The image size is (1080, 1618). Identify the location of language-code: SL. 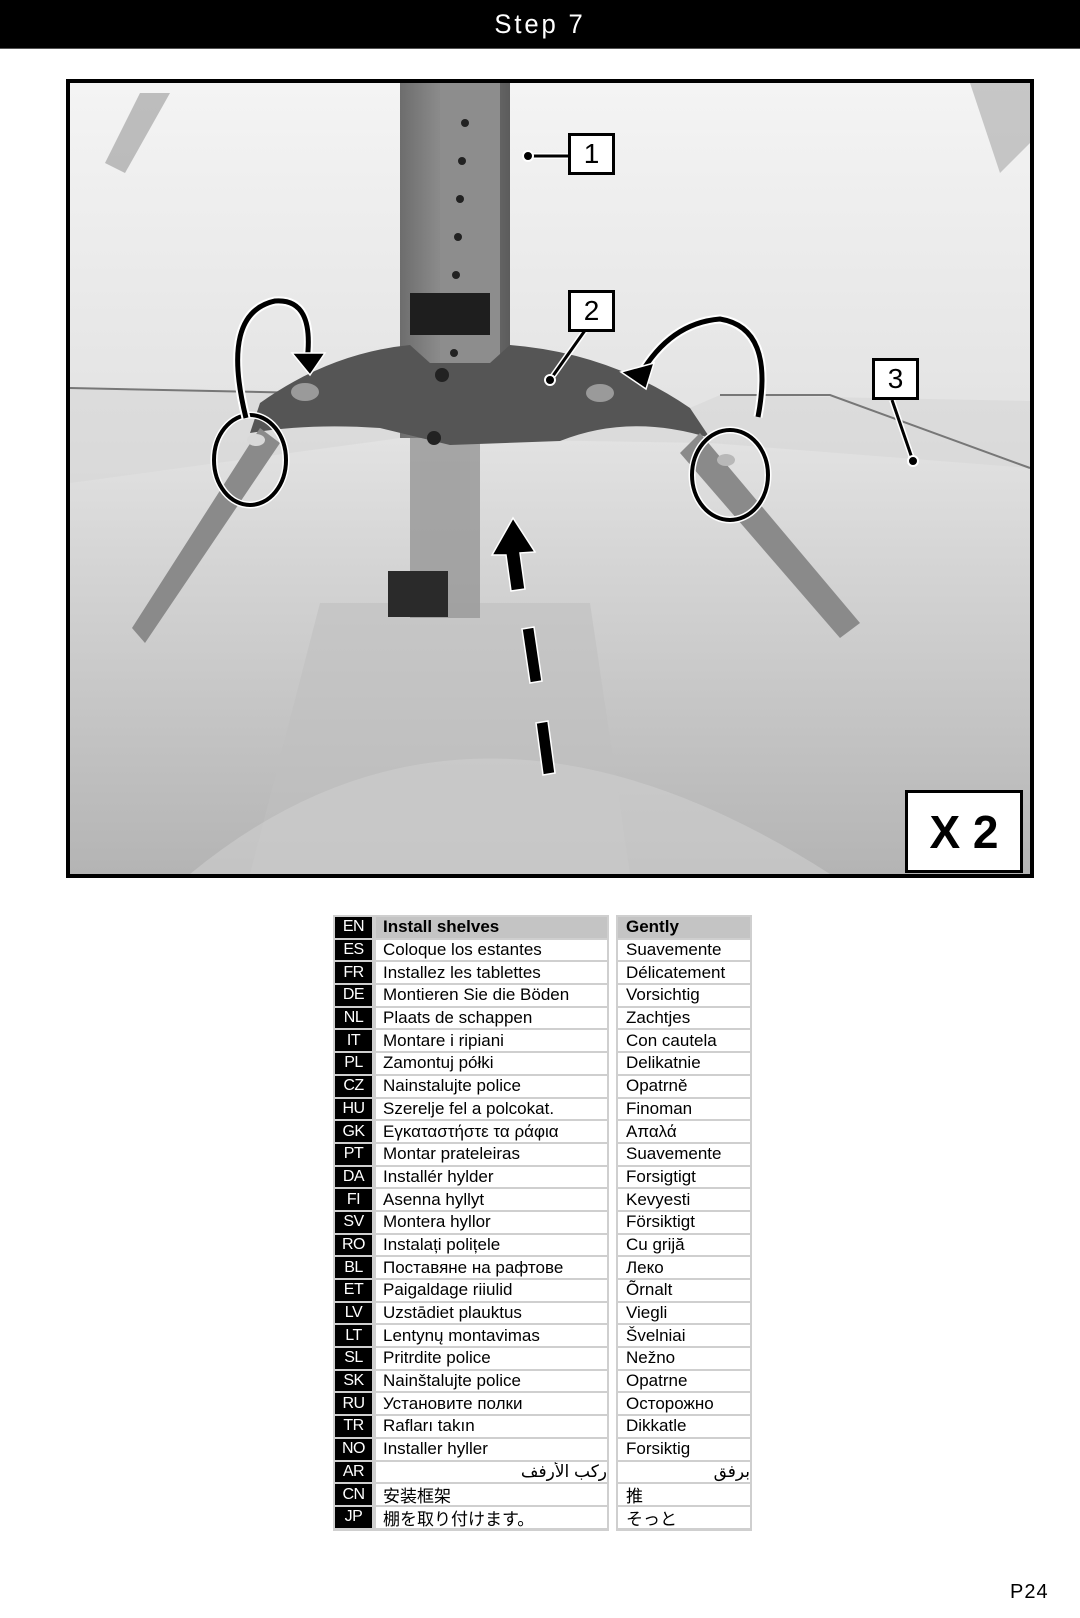
(353, 1358).